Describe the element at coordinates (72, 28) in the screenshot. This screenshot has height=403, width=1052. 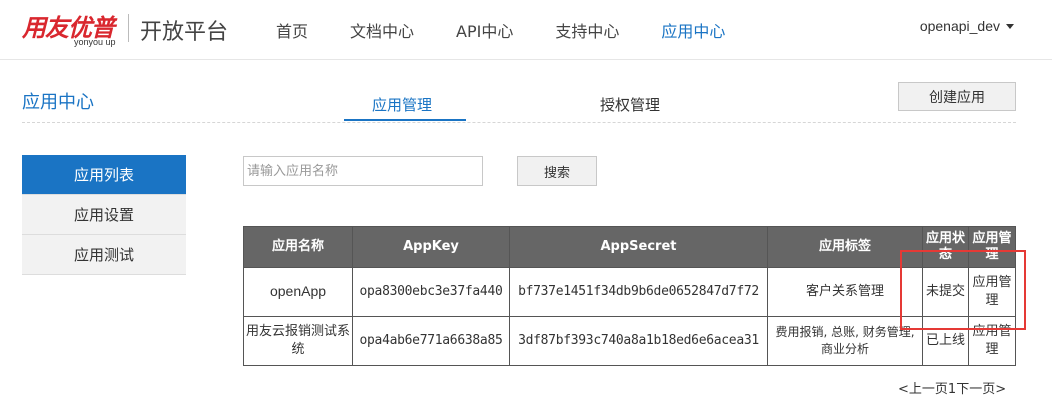
I see `yonyou-logo: 用友优普 yonyou up` at that location.